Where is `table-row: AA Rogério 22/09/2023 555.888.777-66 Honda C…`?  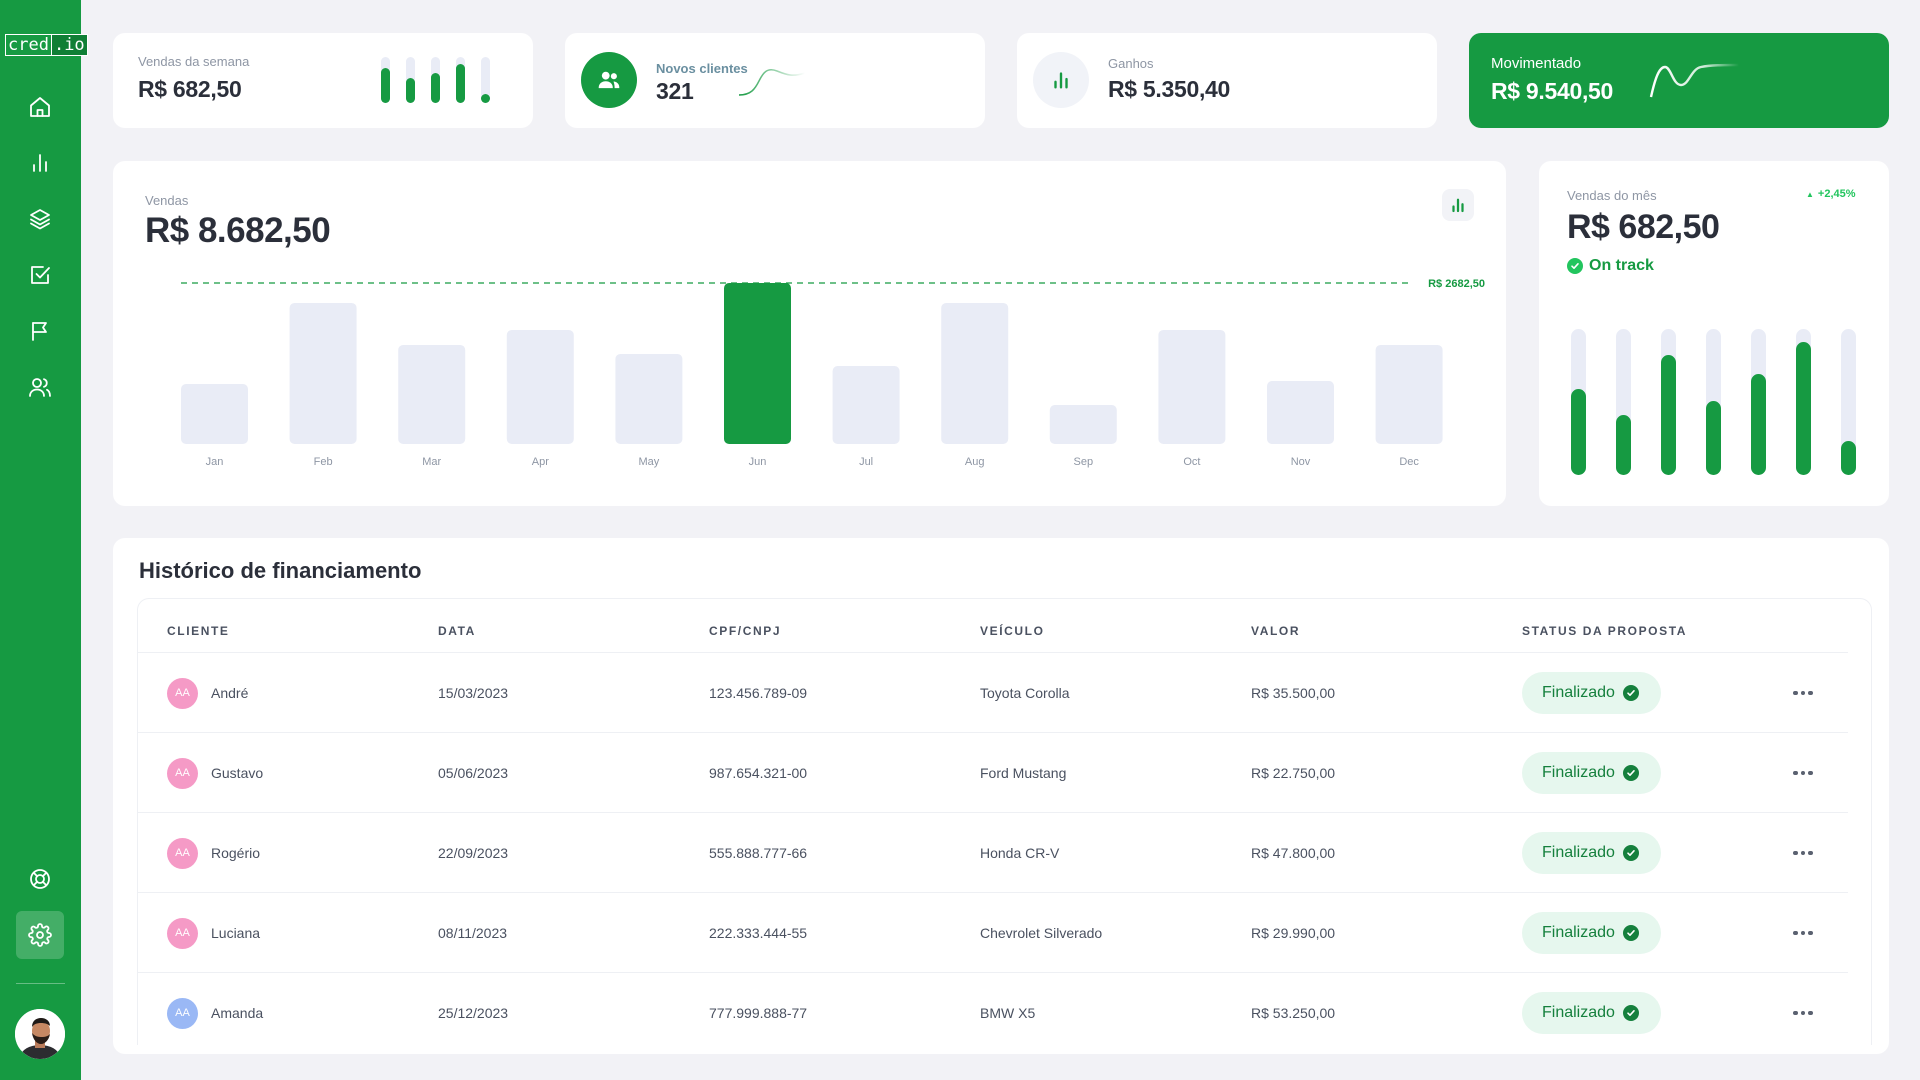
table-row: AA Rogério 22/09/2023 555.888.777-66 Honda C… is located at coordinates (993, 852).